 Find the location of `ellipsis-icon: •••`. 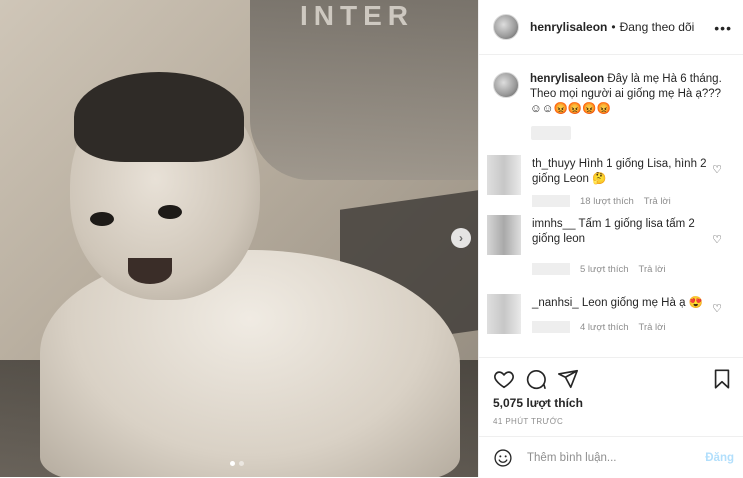

ellipsis-icon: ••• is located at coordinates (723, 28).